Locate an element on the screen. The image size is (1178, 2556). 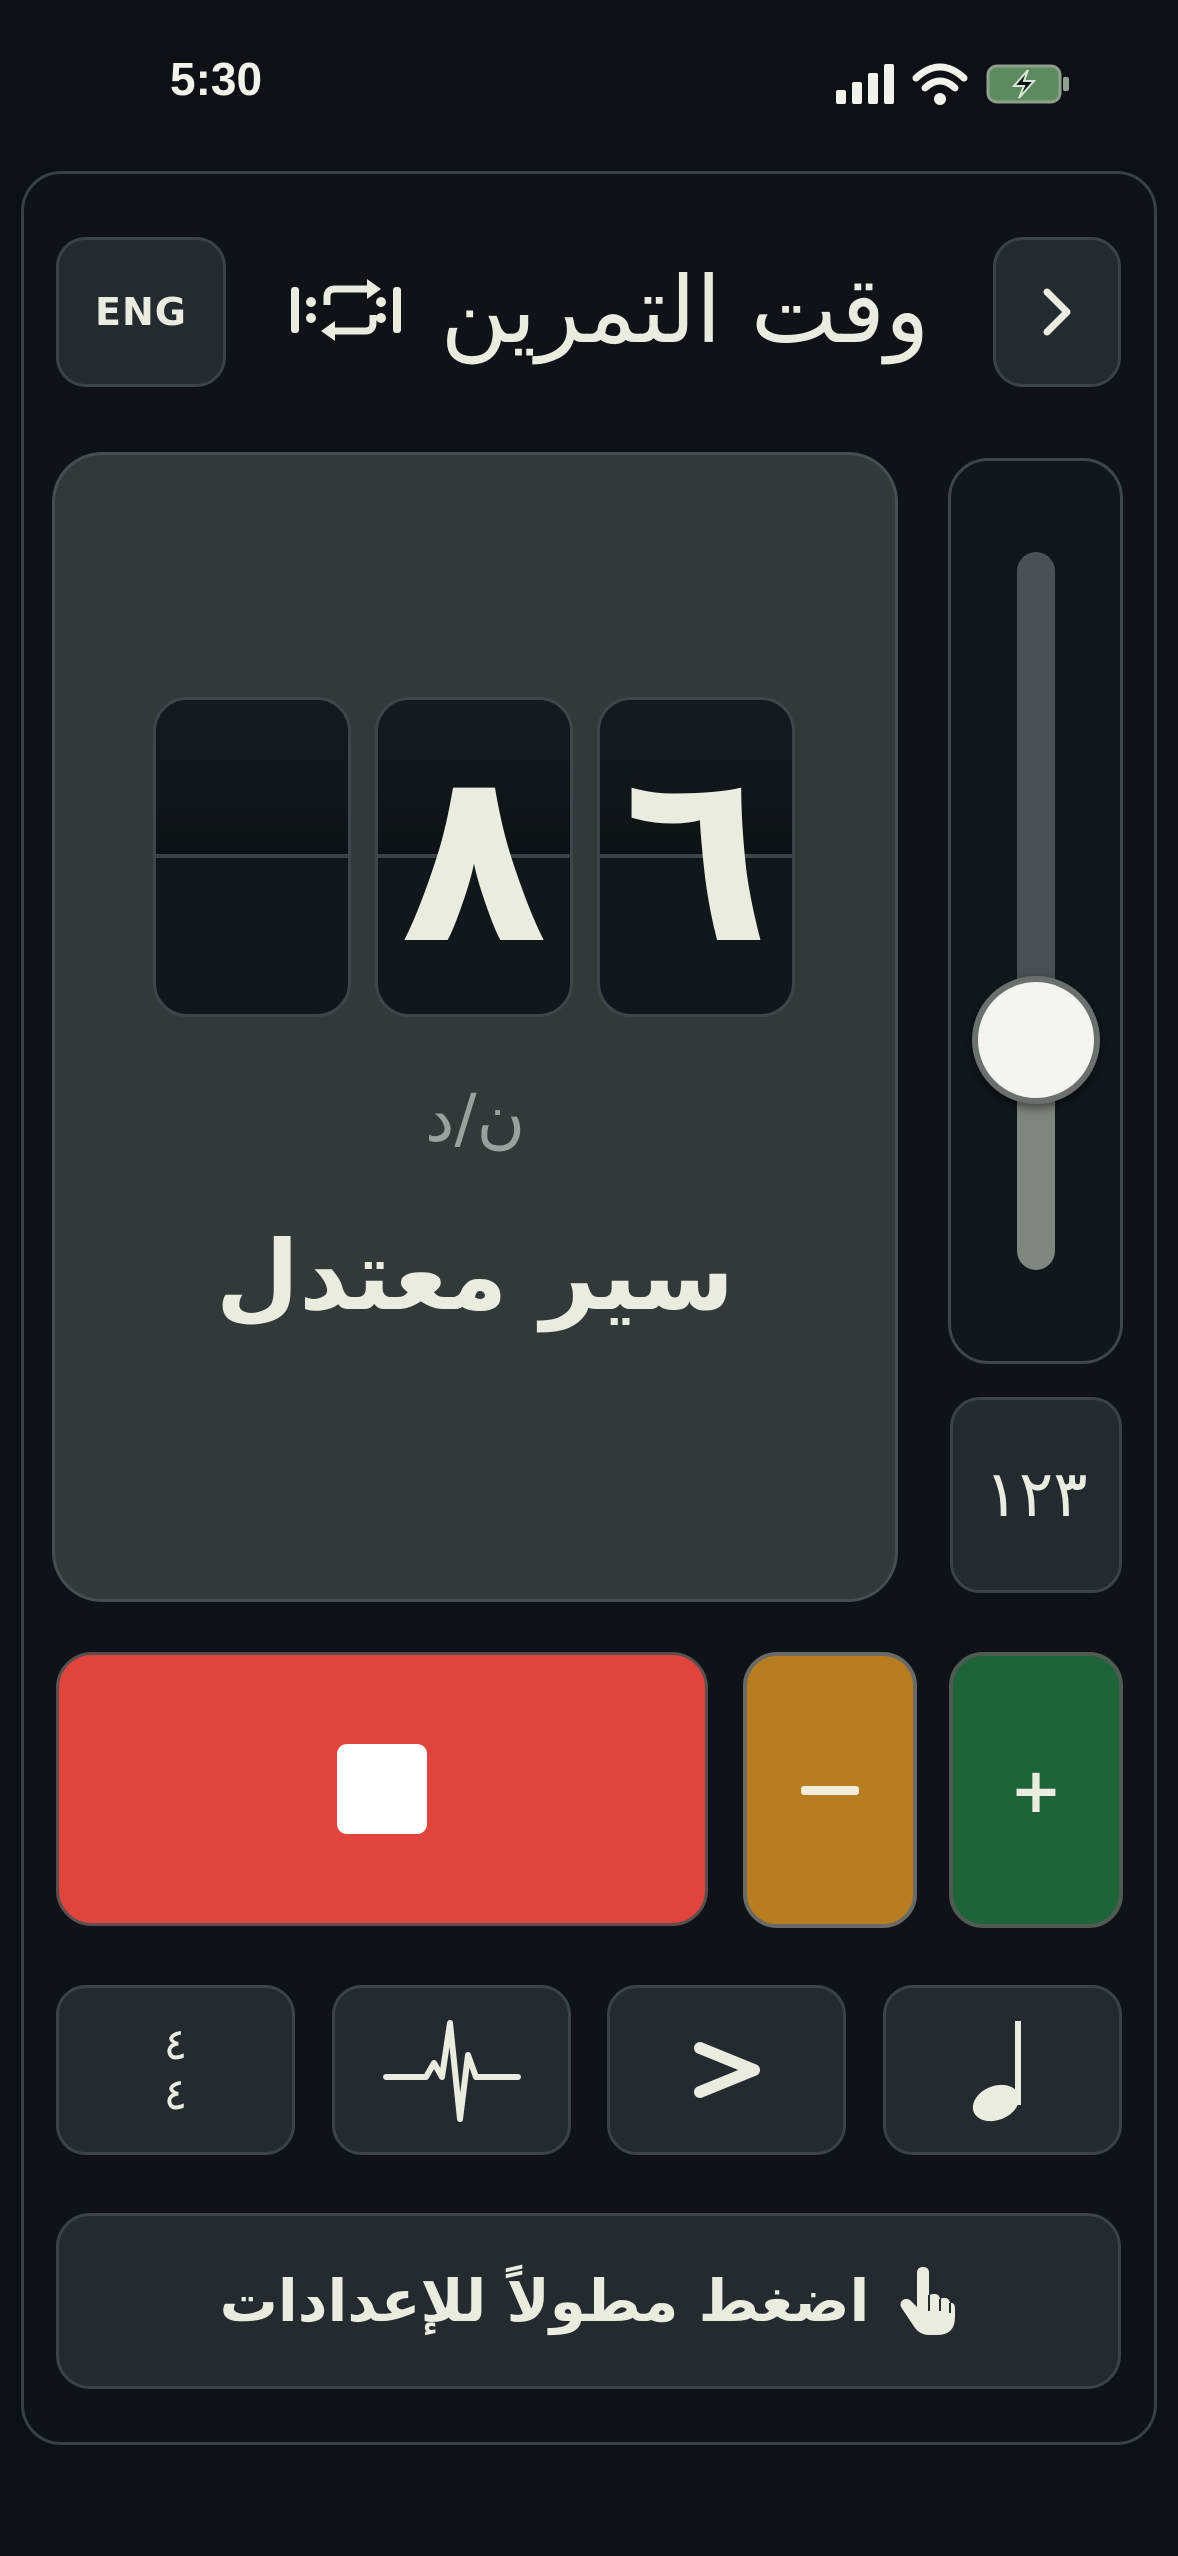
long-press-hint: اضغط مطولاً للإعدادات is located at coordinates (588, 2301).